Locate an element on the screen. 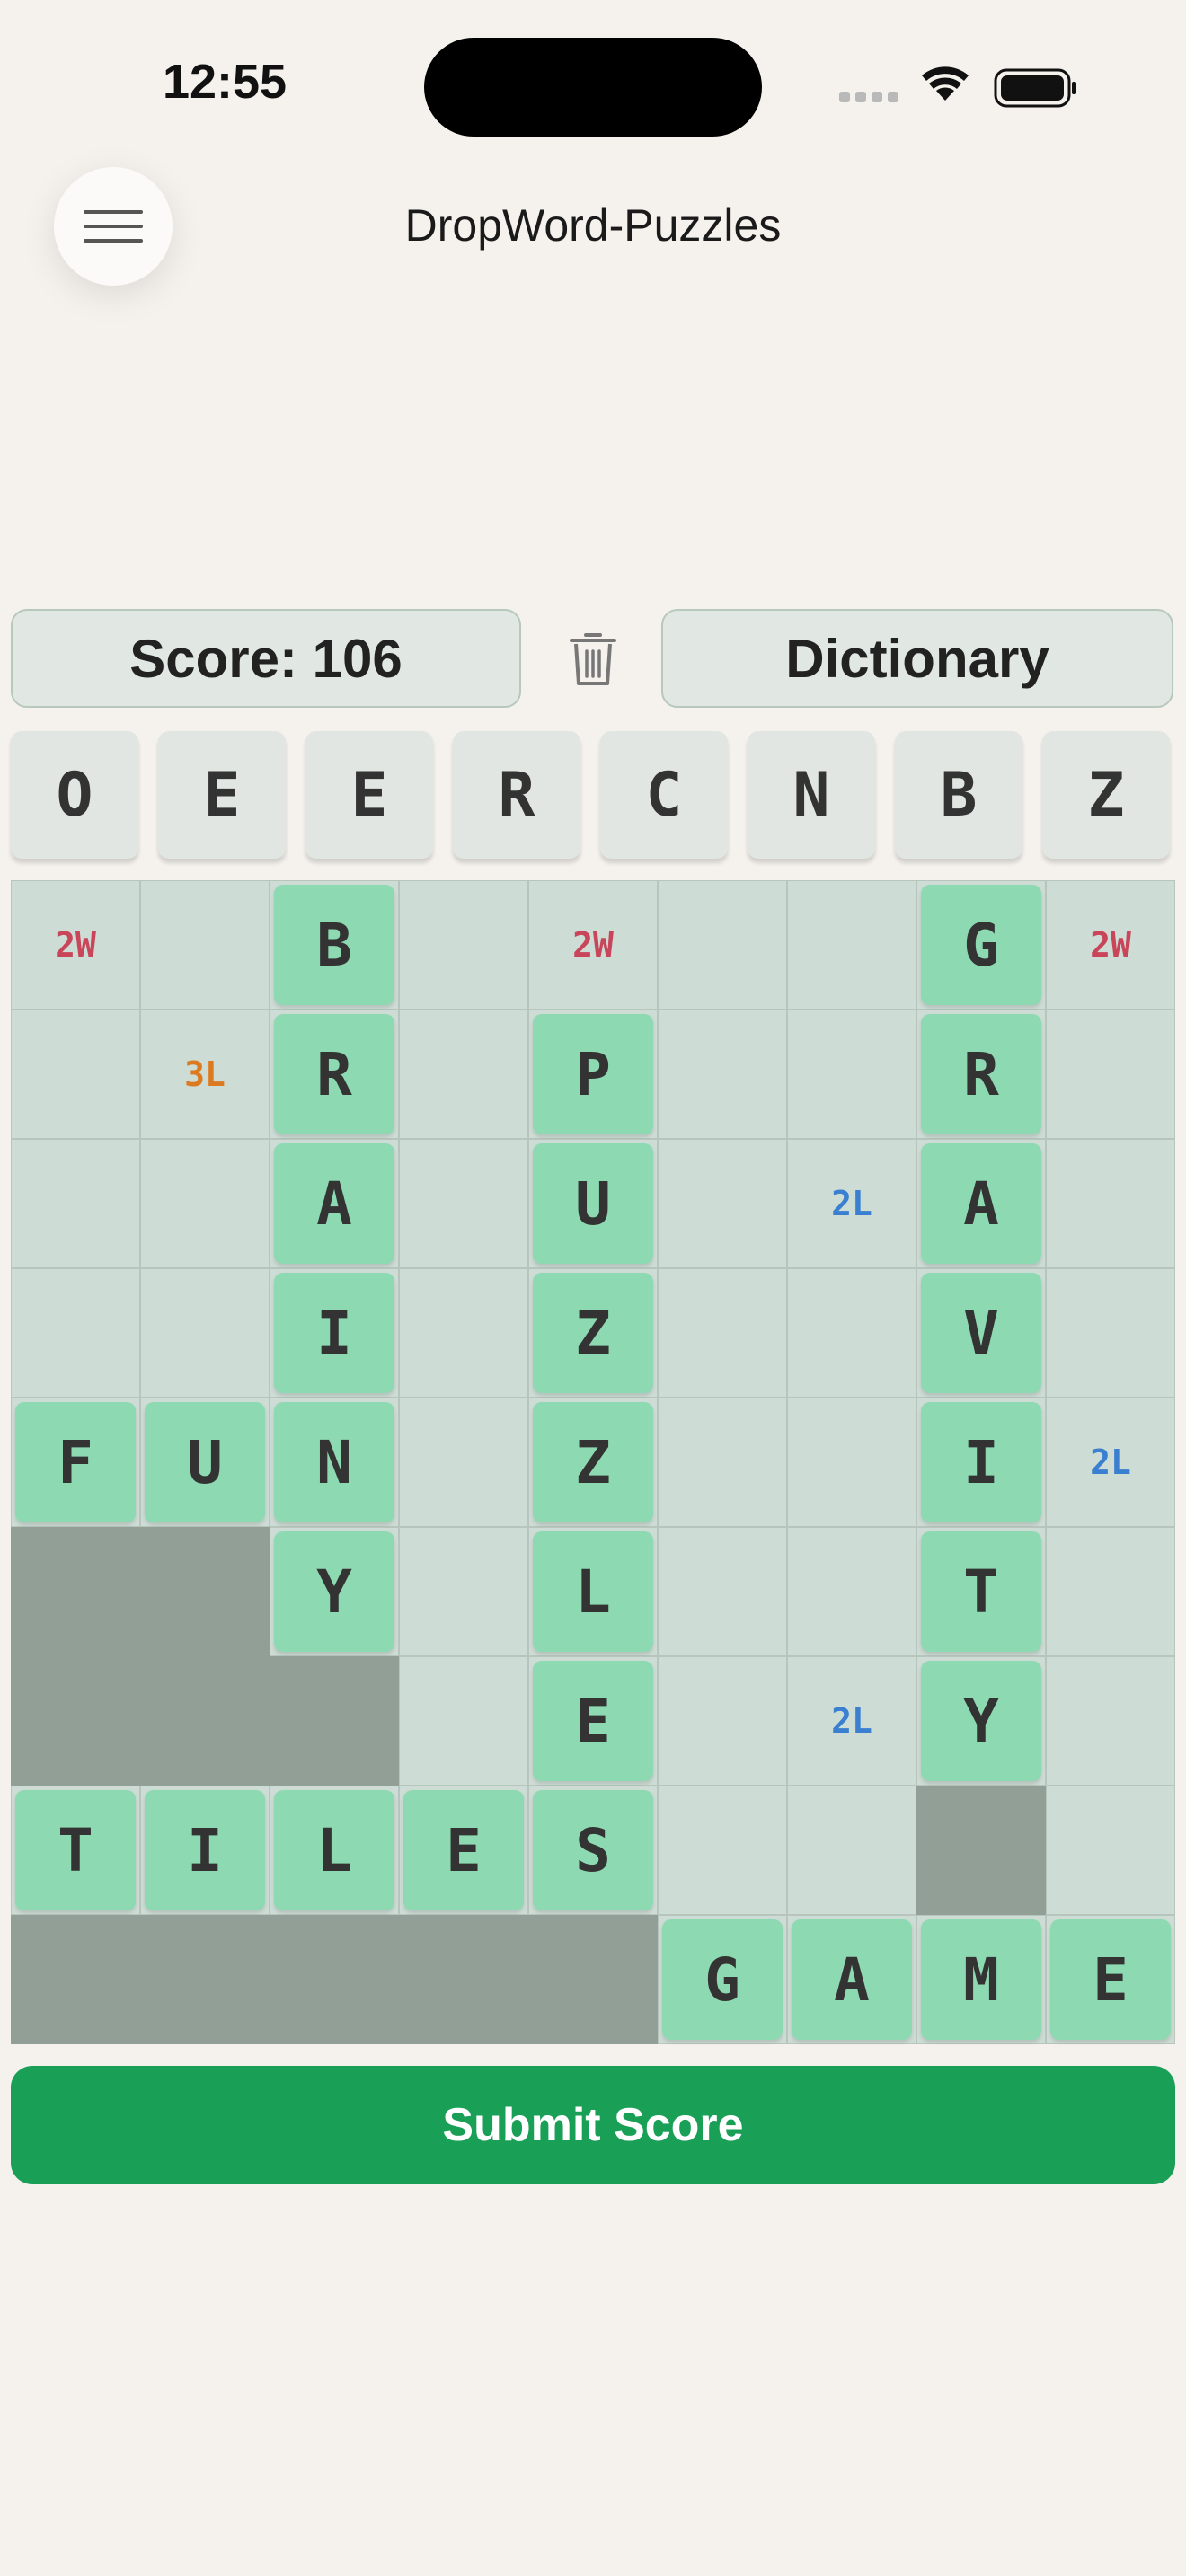 Image resolution: width=1186 pixels, height=2576 pixels. dictionary-button: Dictionary is located at coordinates (917, 658).